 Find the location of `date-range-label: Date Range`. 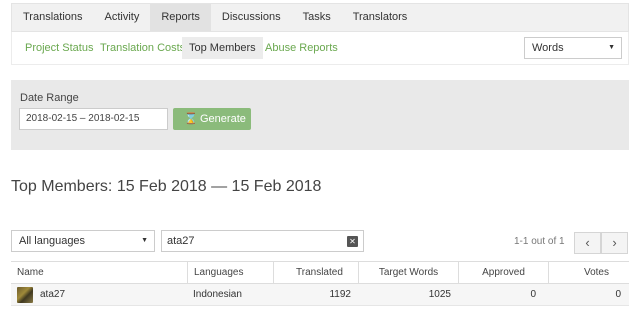

date-range-label: Date Range is located at coordinates (49, 98).